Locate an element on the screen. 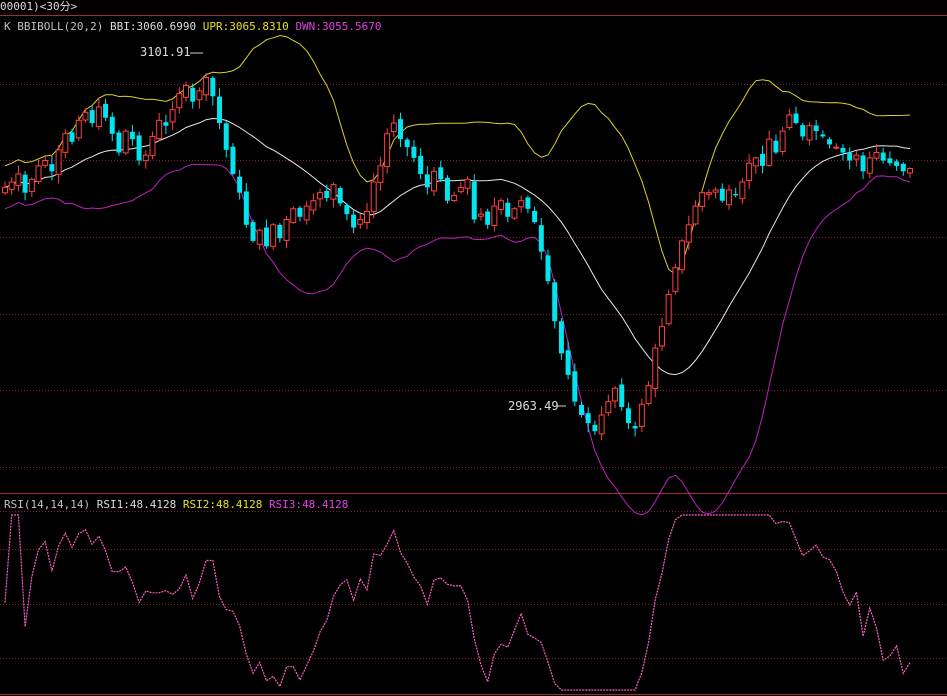 The width and height of the screenshot is (947, 696). low-price-label: 2963.49 is located at coordinates (533, 406).